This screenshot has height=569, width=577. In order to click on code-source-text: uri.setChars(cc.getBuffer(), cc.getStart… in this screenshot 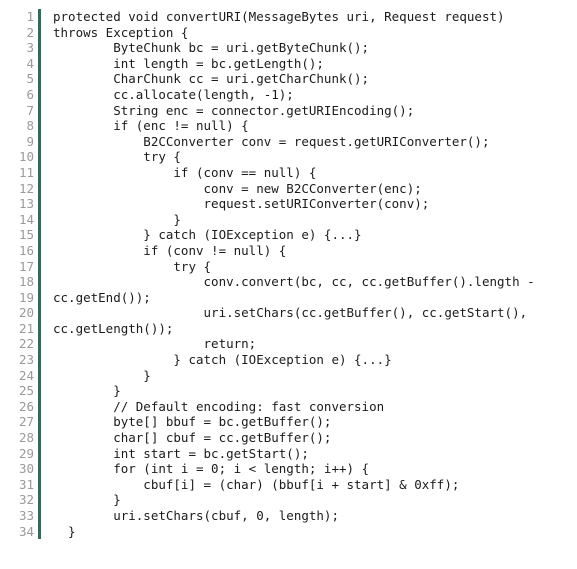, I will do `click(290, 313)`.